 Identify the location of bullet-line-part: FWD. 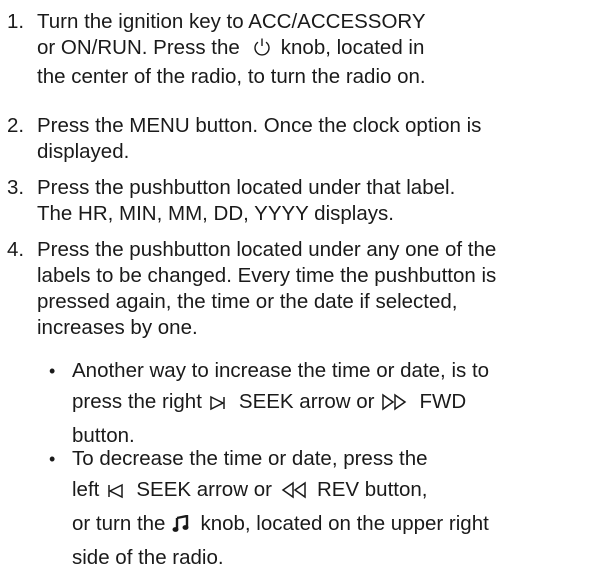
(443, 401).